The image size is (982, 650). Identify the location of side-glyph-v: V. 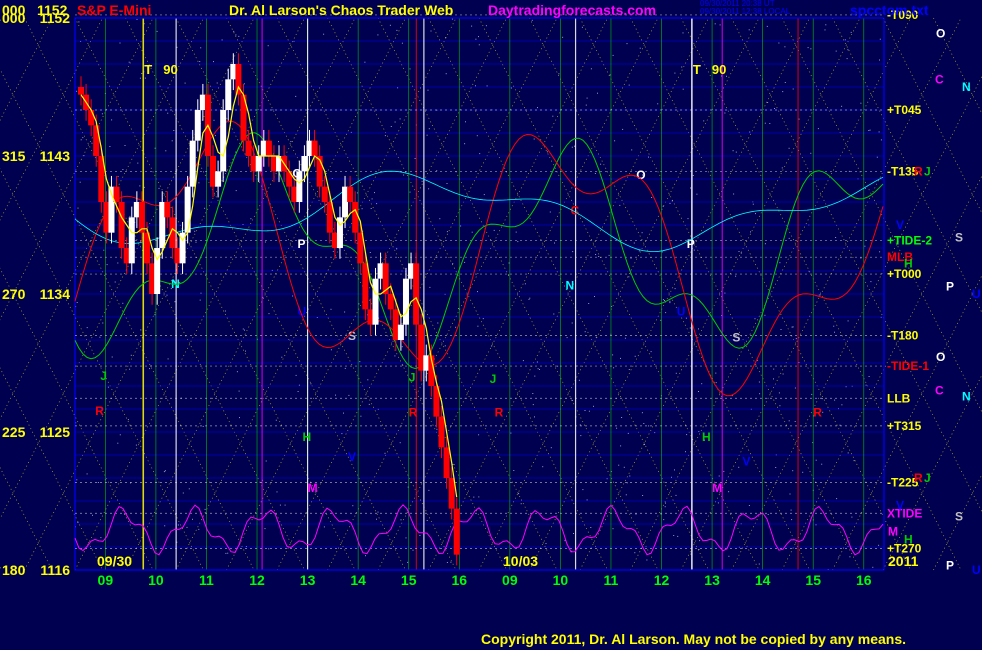
(900, 225).